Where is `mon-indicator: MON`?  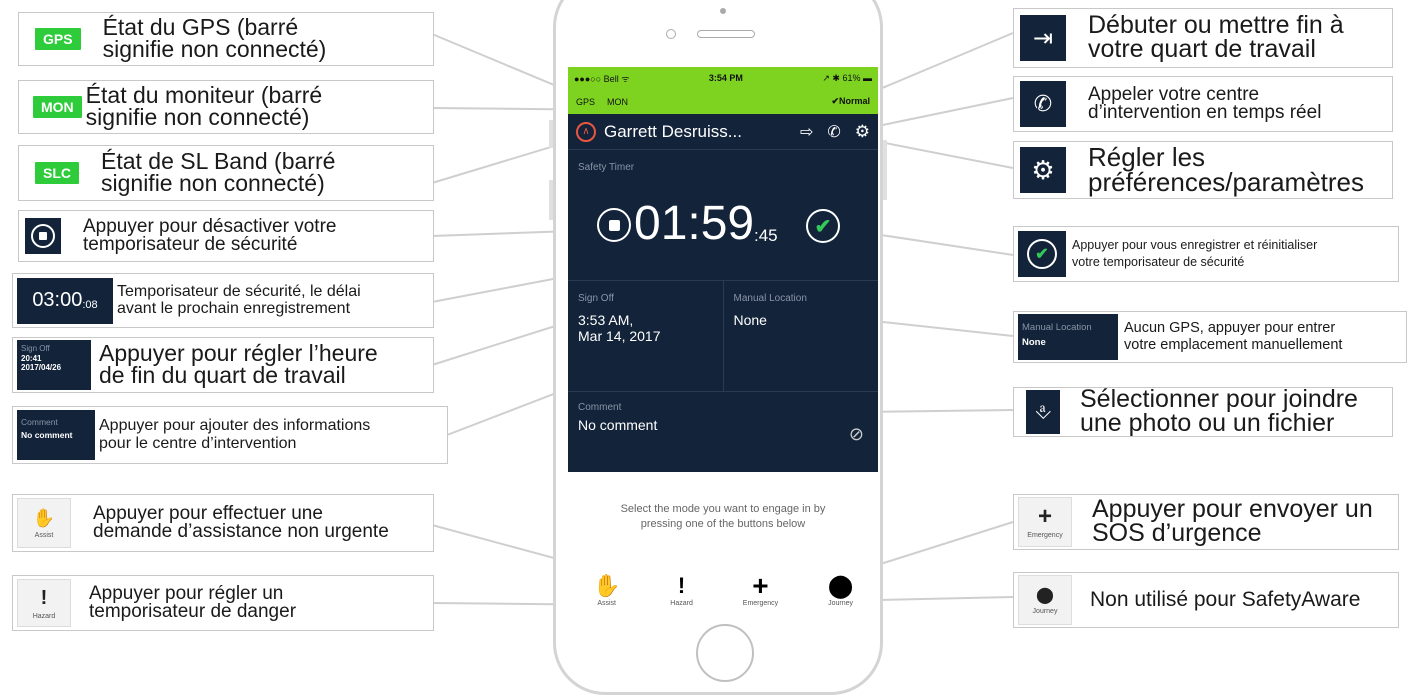 mon-indicator: MON is located at coordinates (618, 101).